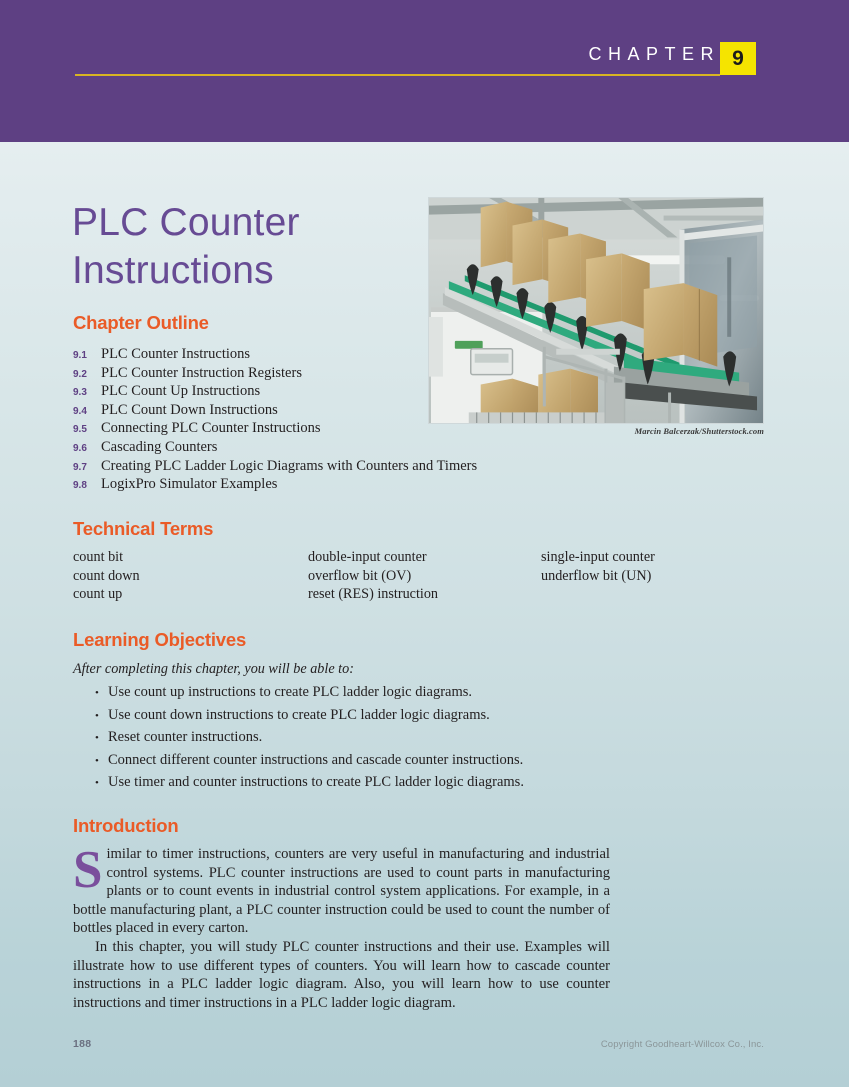 The width and height of the screenshot is (849, 1087). What do you see at coordinates (360, 575) in the screenshot?
I see `technical-term: overflow bit (OV)` at bounding box center [360, 575].